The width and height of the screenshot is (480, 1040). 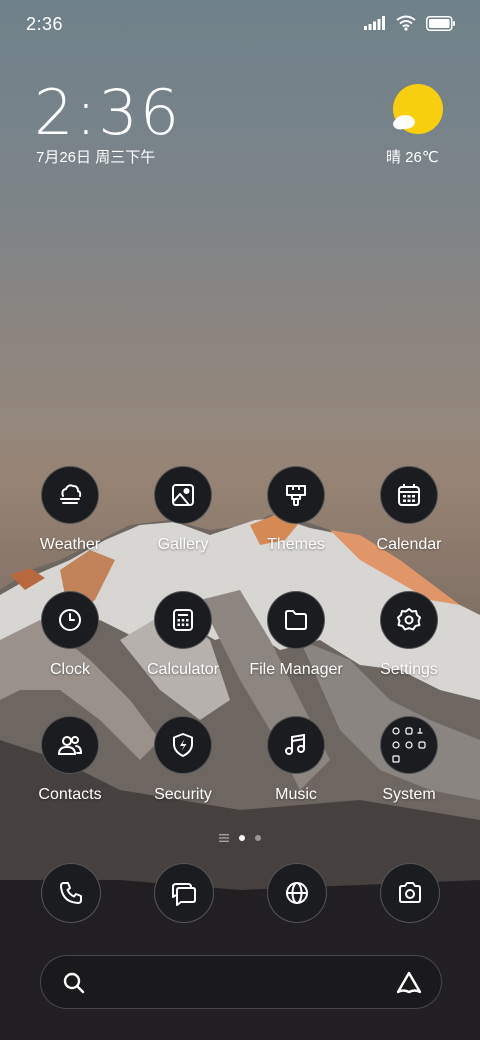 What do you see at coordinates (183, 495) in the screenshot?
I see `gallery-icon` at bounding box center [183, 495].